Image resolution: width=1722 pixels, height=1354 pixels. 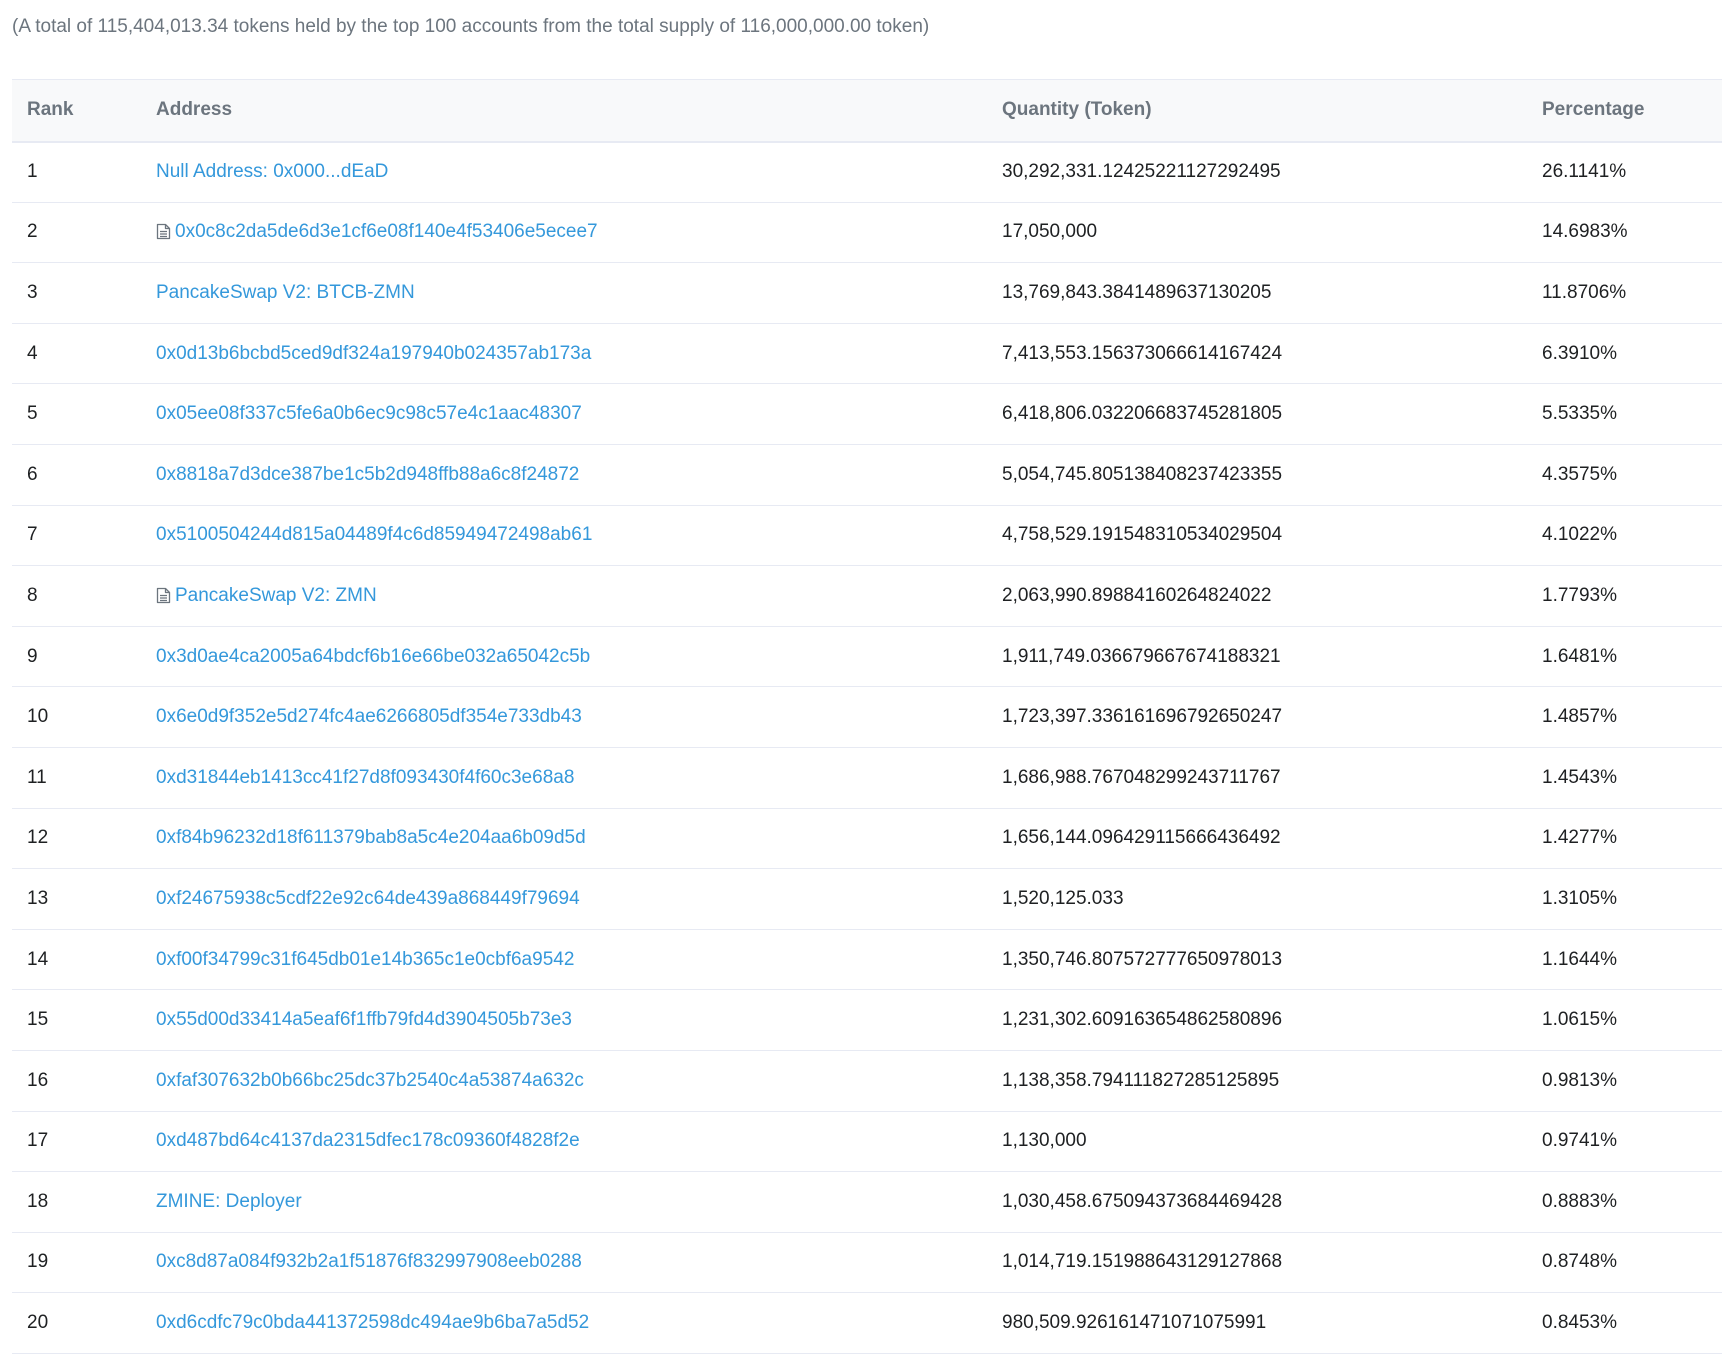 What do you see at coordinates (84, 778) in the screenshot?
I see `rank-cell: 11` at bounding box center [84, 778].